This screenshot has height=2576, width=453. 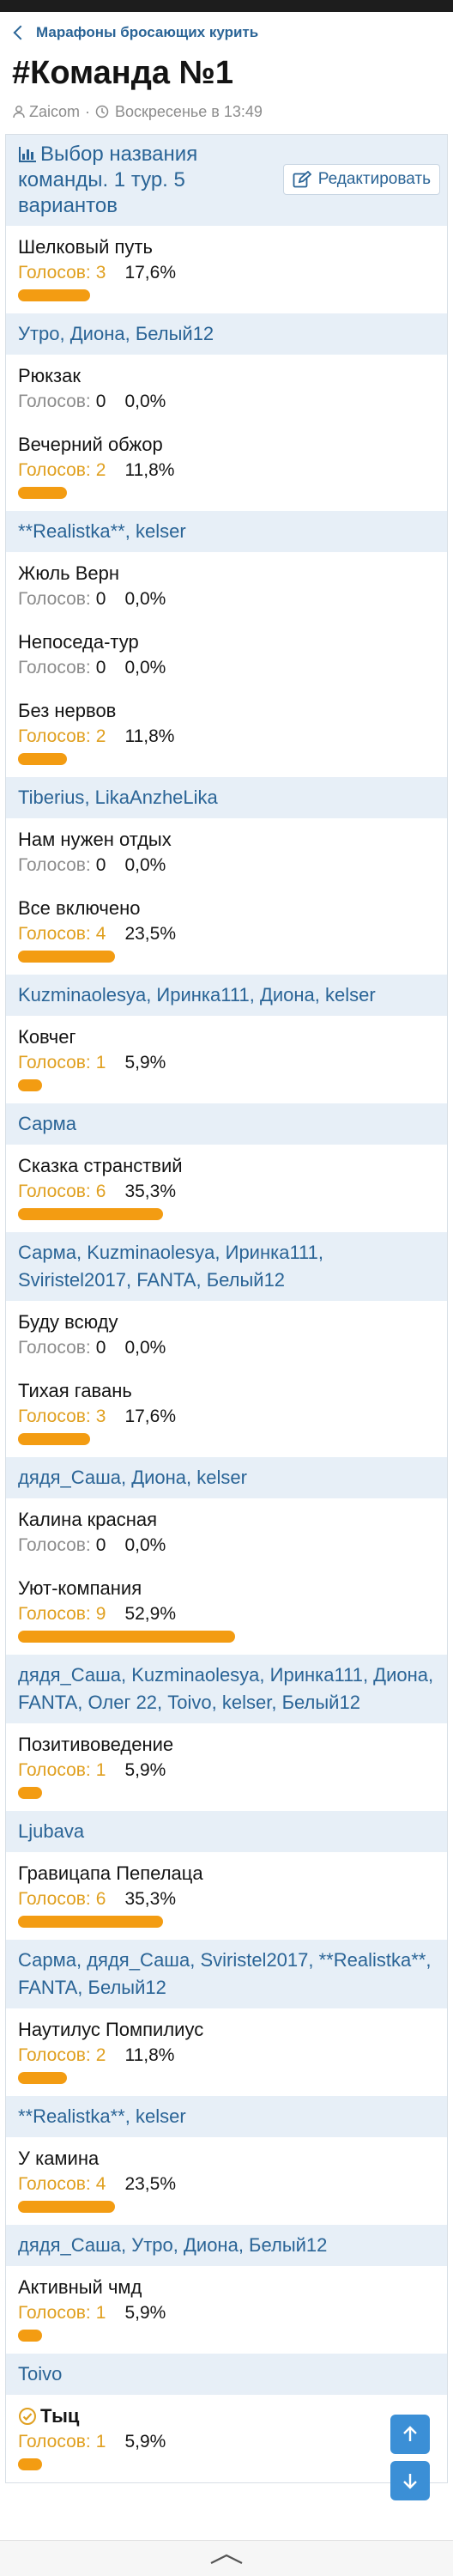 I want to click on poll-option-label: Калина красная, so click(x=226, y=1520).